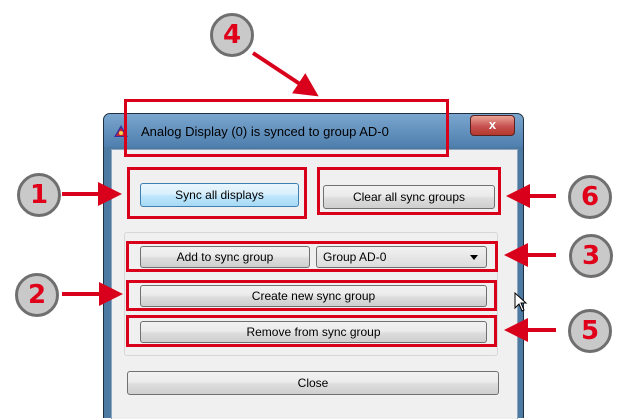  Describe the element at coordinates (590, 197) in the screenshot. I see `callout-6: 6` at that location.